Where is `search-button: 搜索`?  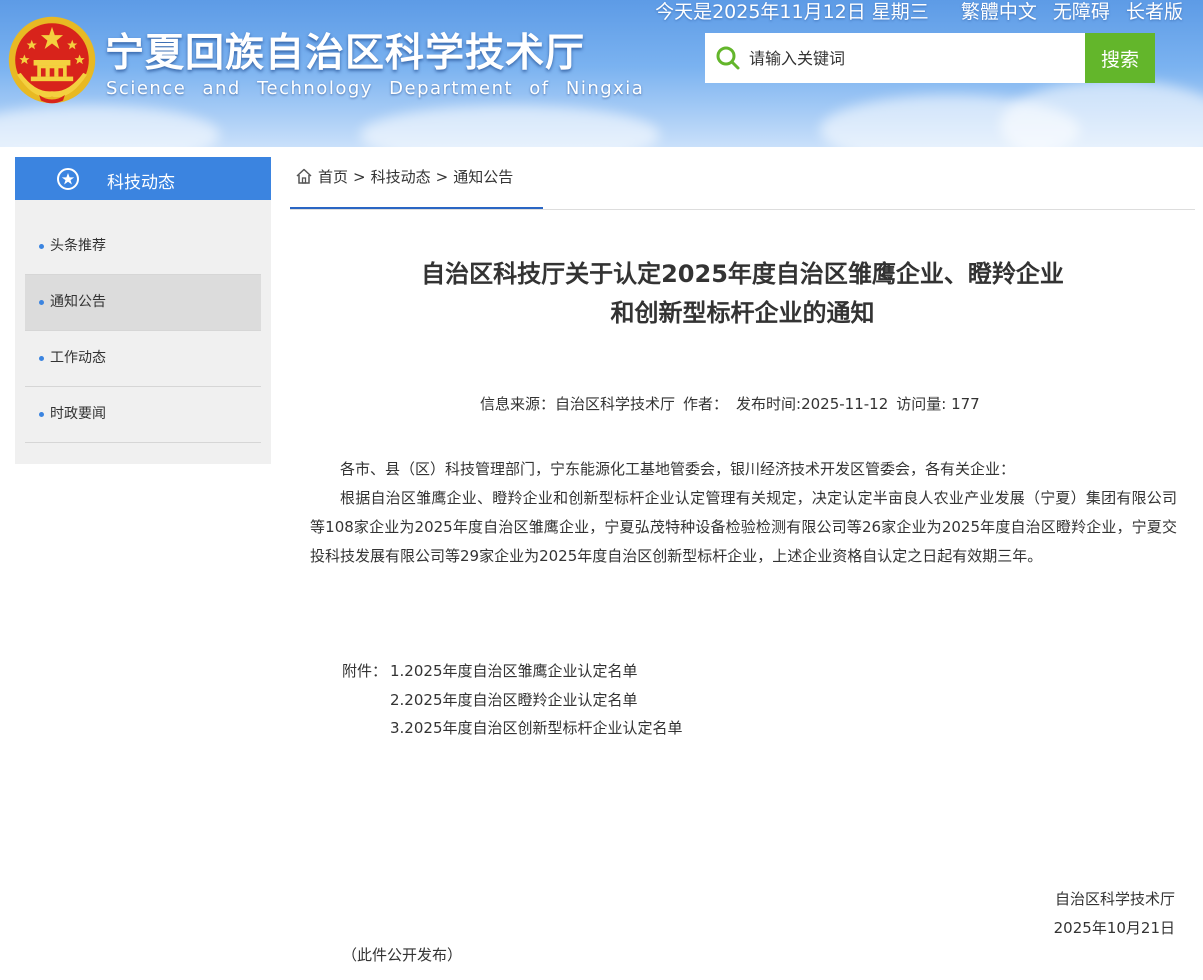
search-button: 搜索 is located at coordinates (1120, 58).